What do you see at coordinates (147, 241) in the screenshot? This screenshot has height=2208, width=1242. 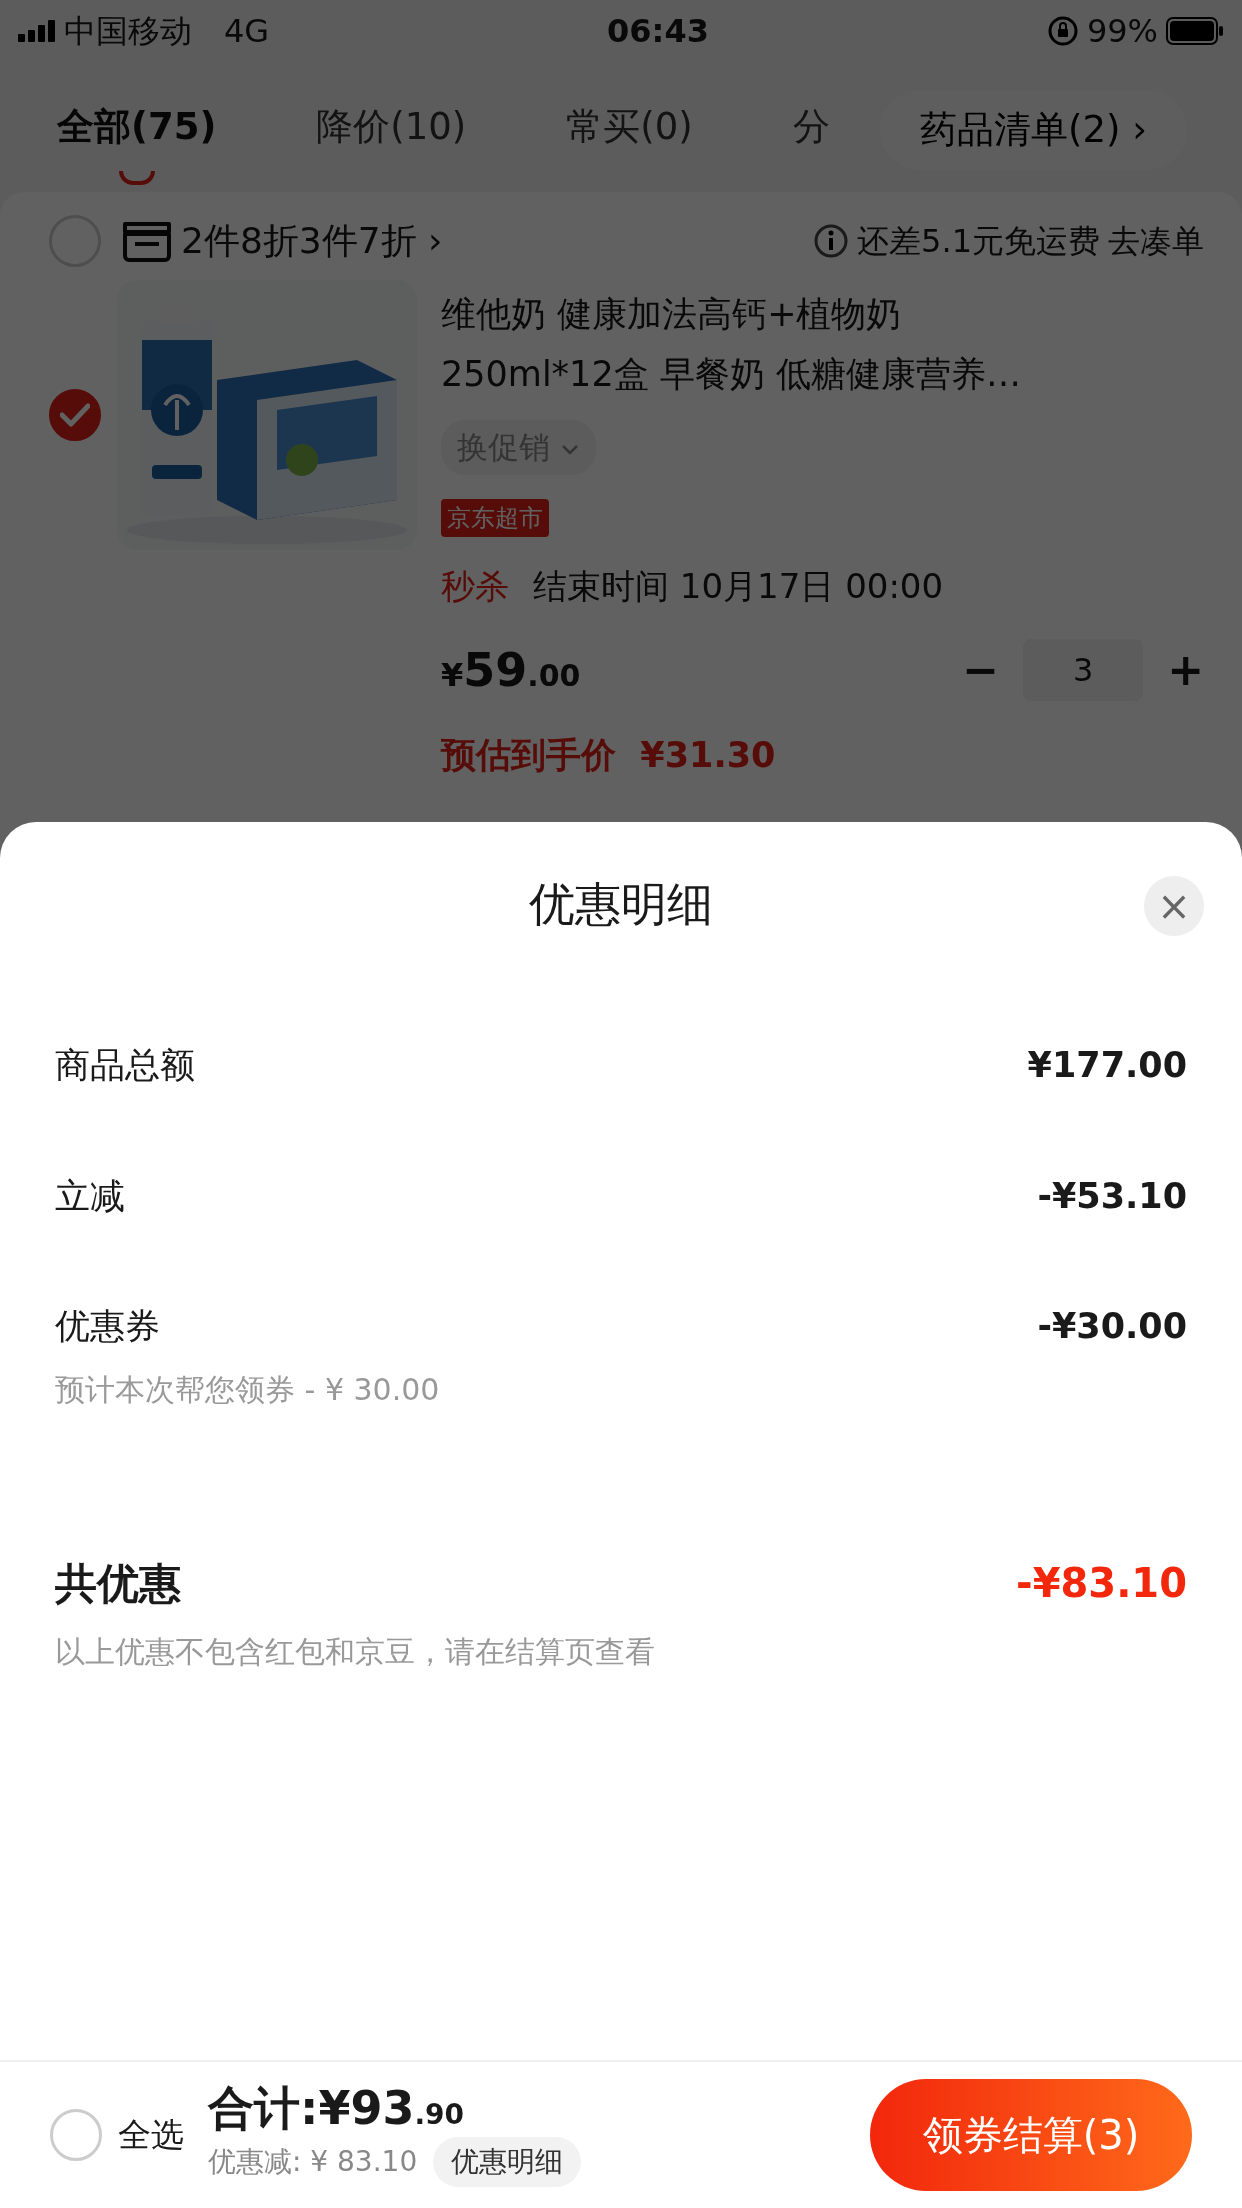 I see `store-icon` at bounding box center [147, 241].